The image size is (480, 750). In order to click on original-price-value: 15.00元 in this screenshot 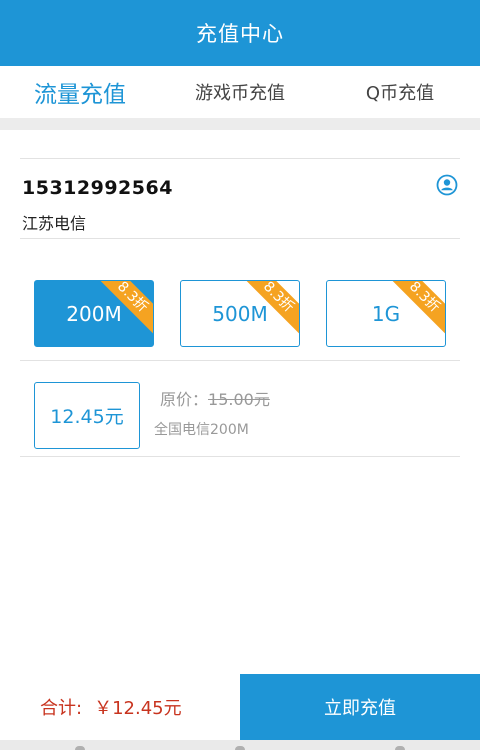, I will do `click(239, 399)`.